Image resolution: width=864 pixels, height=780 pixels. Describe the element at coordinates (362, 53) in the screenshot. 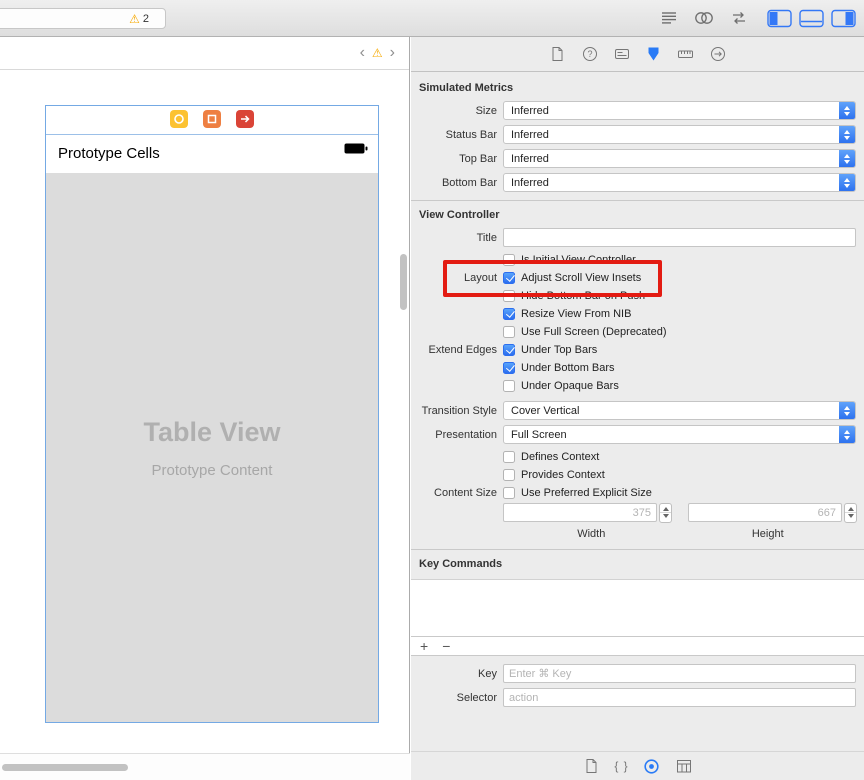

I see `back-arrow: ‹` at that location.